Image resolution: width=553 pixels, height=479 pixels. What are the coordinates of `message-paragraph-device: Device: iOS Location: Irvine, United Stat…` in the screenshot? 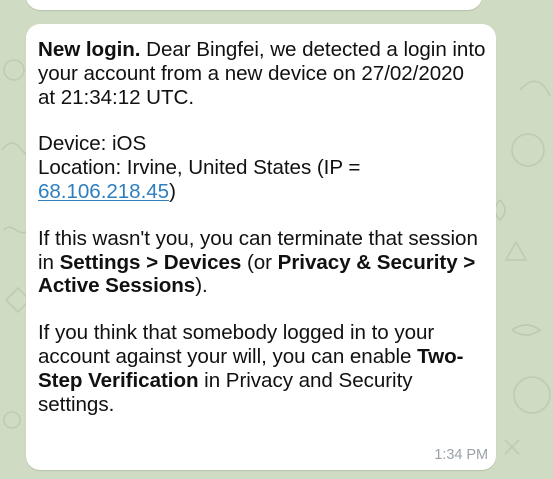 It's located at (262, 167).